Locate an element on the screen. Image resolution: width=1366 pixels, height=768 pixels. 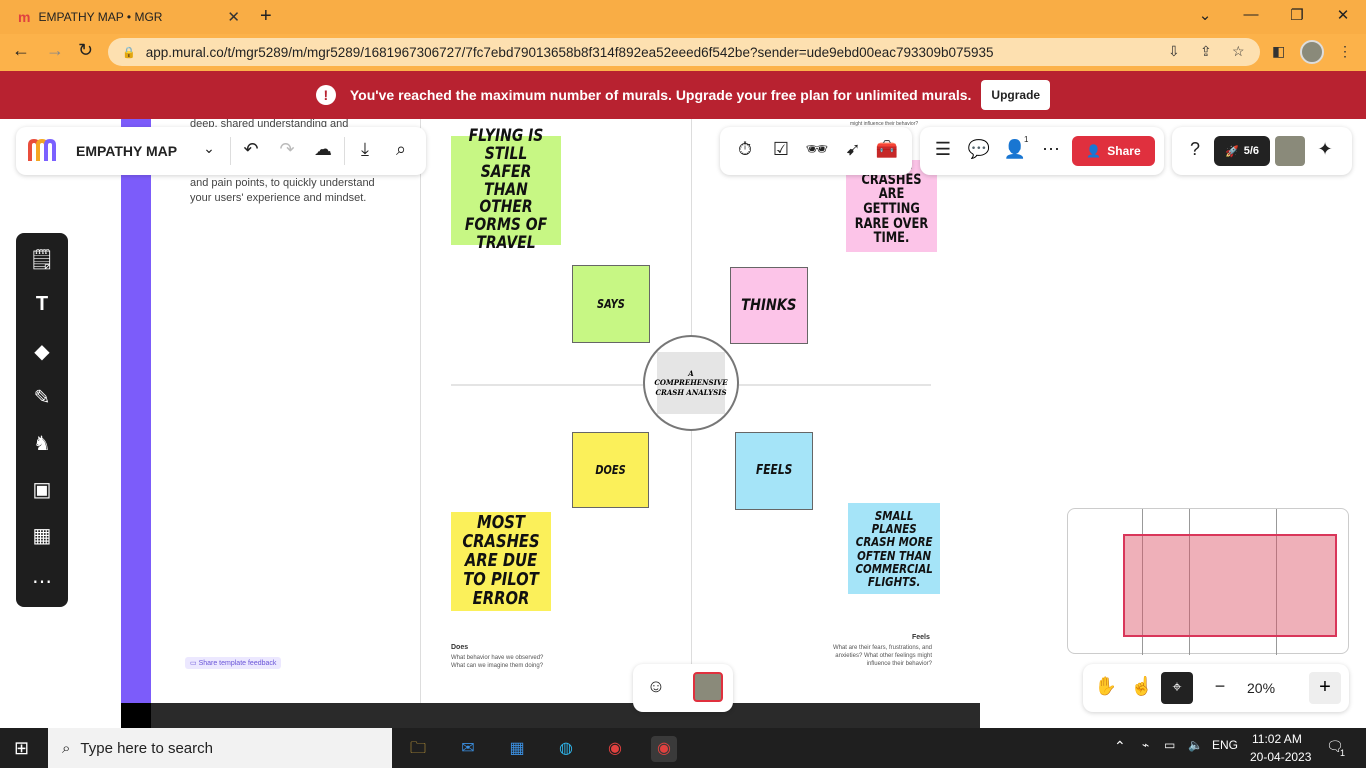
sticky-thinks: THINKS is located at coordinates (769, 305).